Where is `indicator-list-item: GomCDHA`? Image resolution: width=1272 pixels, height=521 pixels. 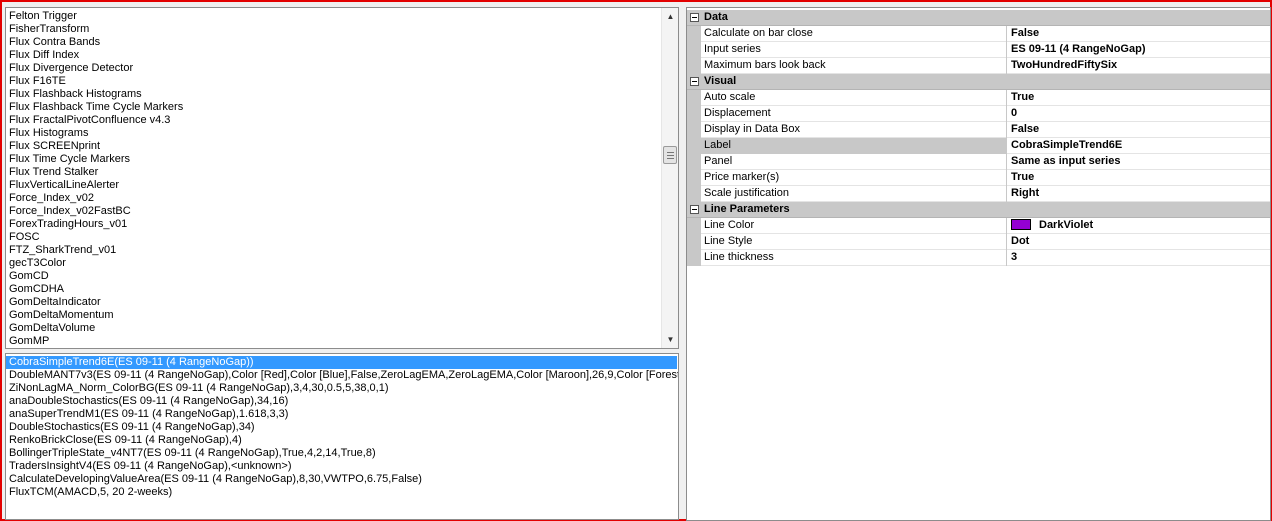 indicator-list-item: GomCDHA is located at coordinates (333, 289).